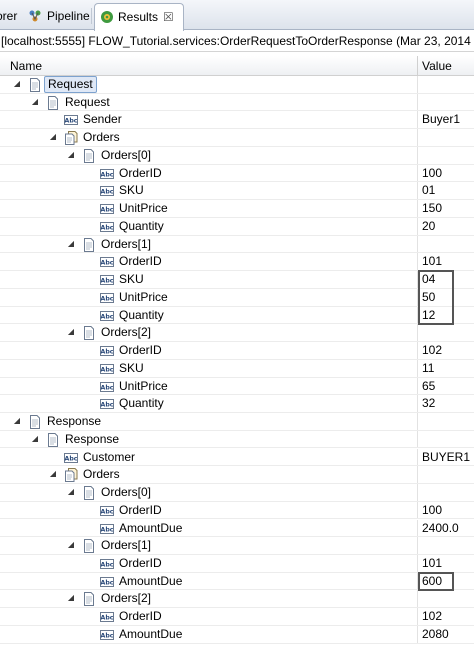  Describe the element at coordinates (237, 581) in the screenshot. I see `tree-row: Abc AmountDue 600` at that location.